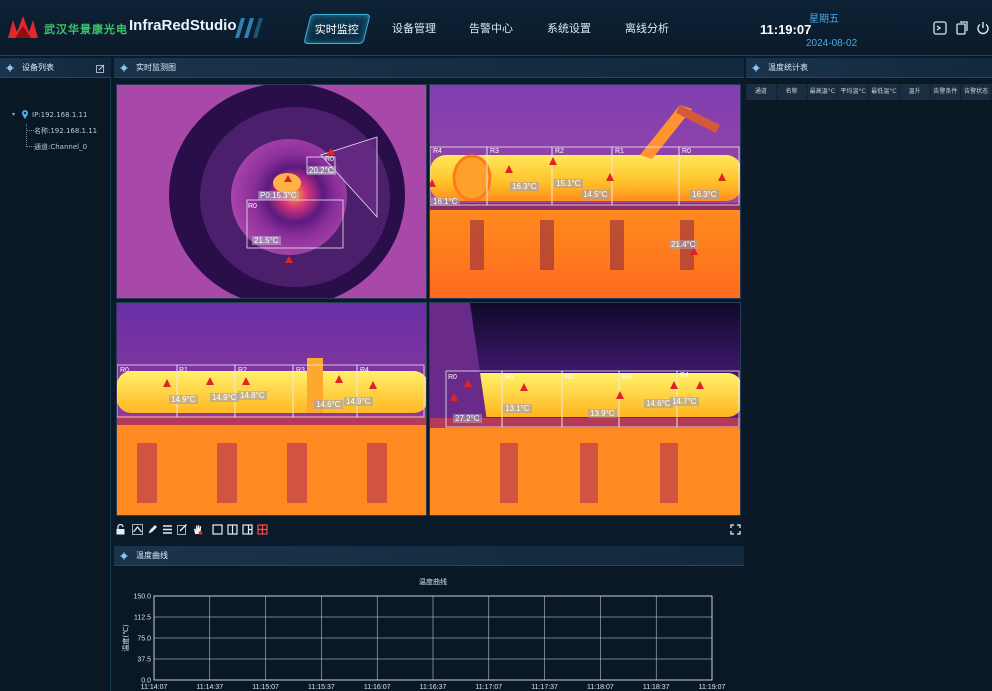 The height and width of the screenshot is (691, 992). What do you see at coordinates (377, 687) in the screenshot?
I see `x-tick-label: 11:16:07` at bounding box center [377, 687].